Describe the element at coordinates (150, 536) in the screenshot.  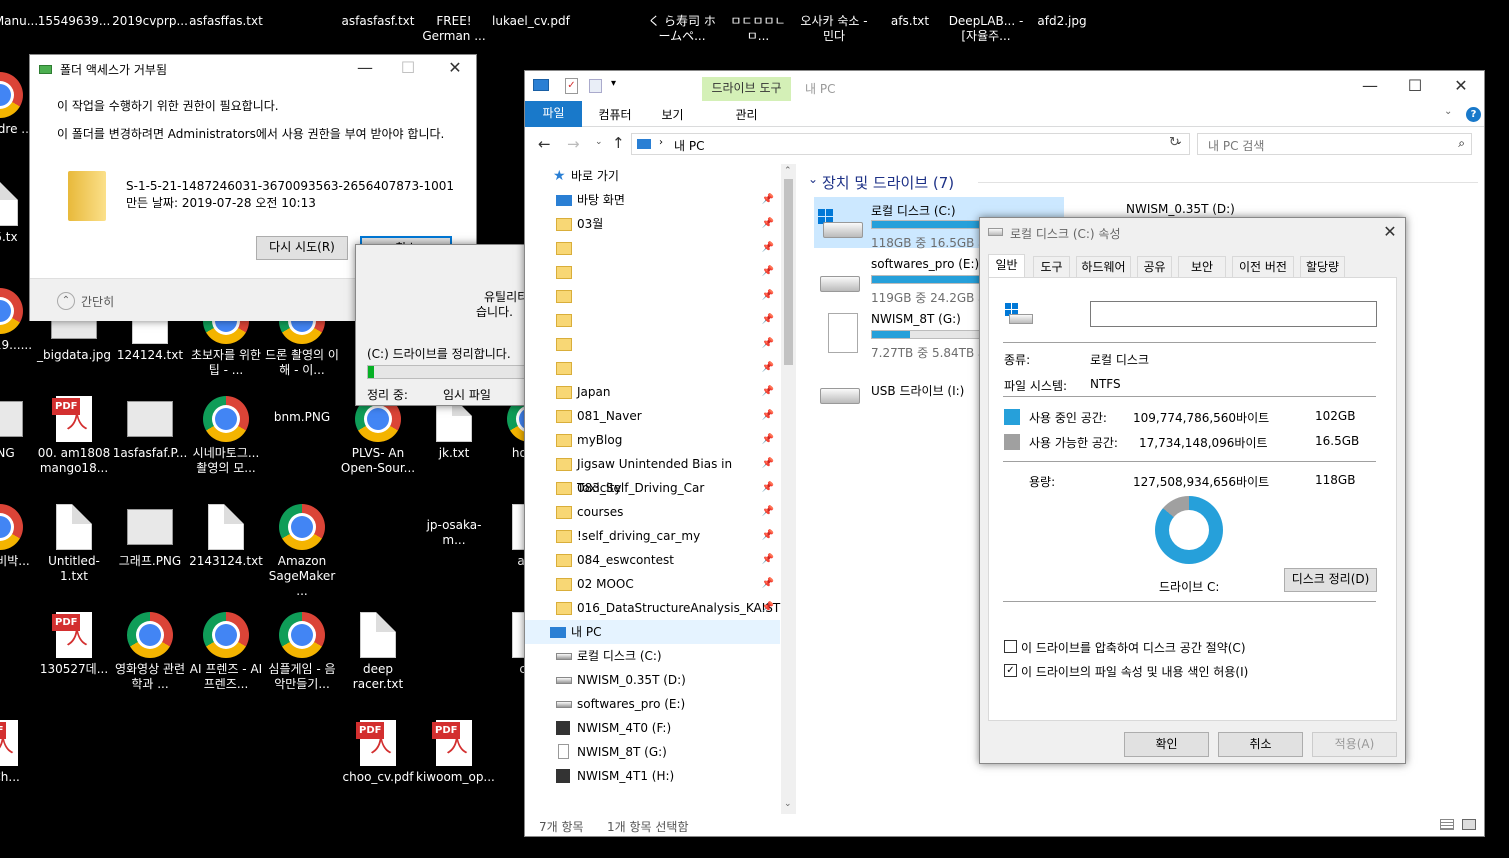
I see `desktop-icon: 그래프.PNG` at that location.